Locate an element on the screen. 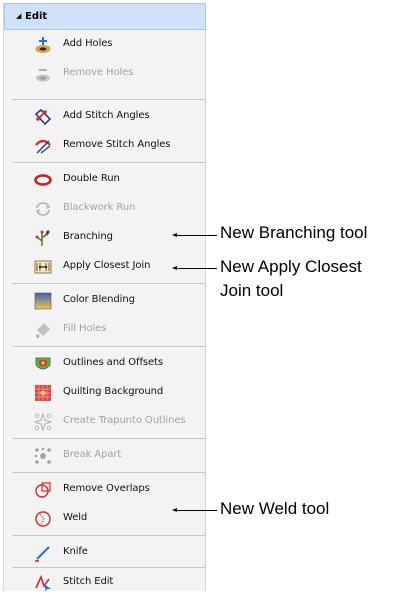 Image resolution: width=409 pixels, height=597 pixels. add-holes-button: Add Holes is located at coordinates (105, 45).